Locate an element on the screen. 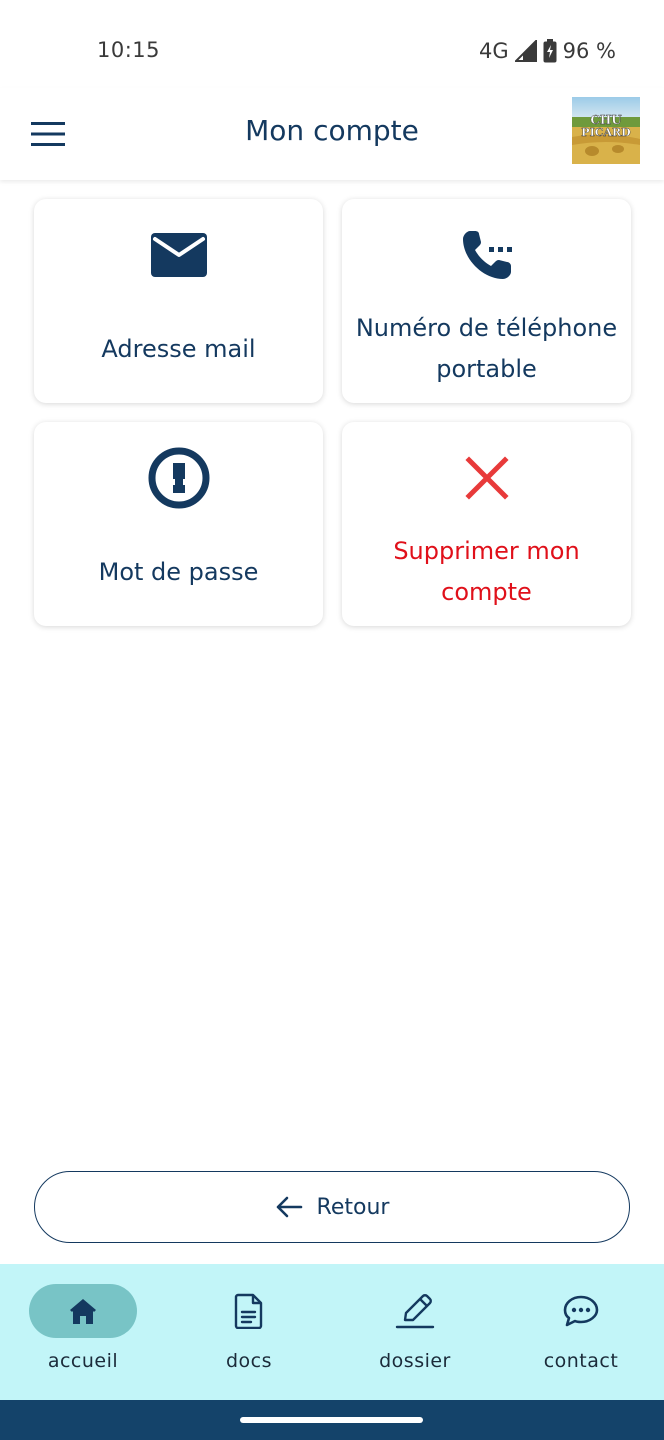  system-navigation-bar is located at coordinates (332, 1420).